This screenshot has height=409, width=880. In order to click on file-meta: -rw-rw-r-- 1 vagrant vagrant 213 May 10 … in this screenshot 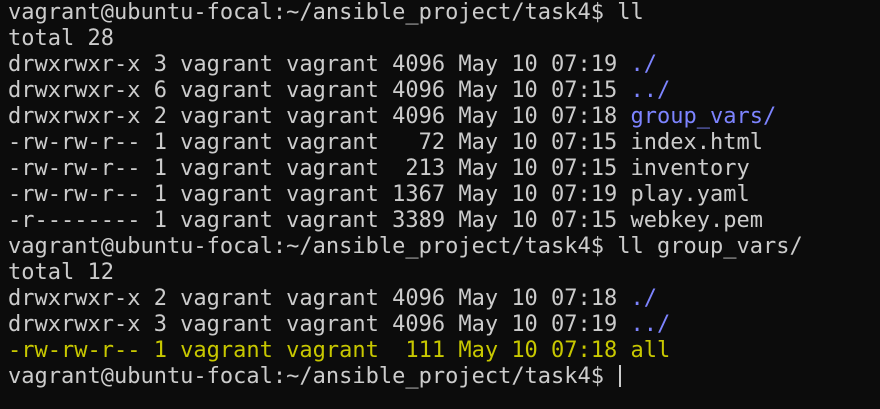, I will do `click(319, 168)`.